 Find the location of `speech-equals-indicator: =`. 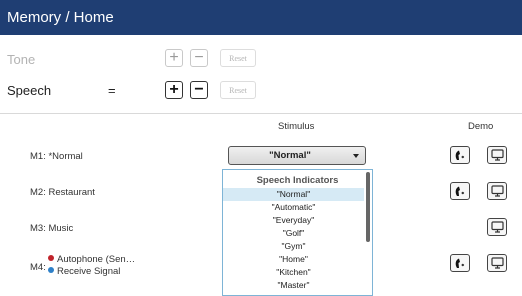

speech-equals-indicator: = is located at coordinates (112, 90).